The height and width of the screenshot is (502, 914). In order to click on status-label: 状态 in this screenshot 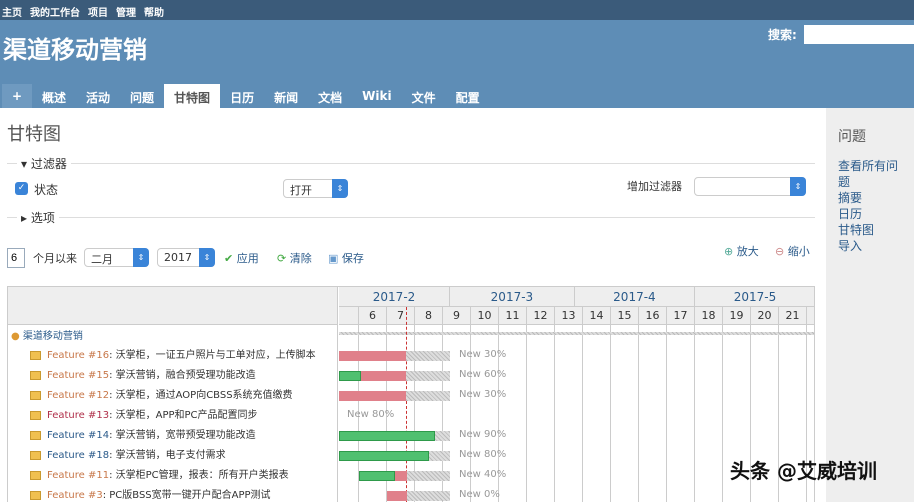, I will do `click(46, 190)`.